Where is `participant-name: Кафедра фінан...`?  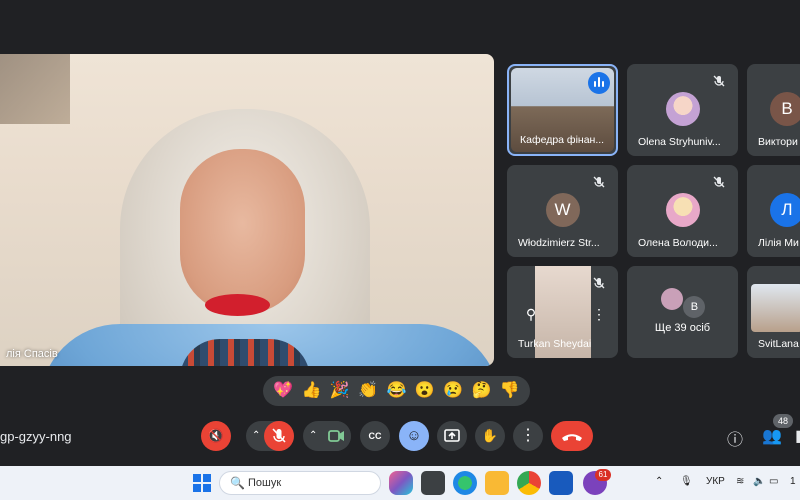 participant-name: Кафедра фінан... is located at coordinates (562, 140).